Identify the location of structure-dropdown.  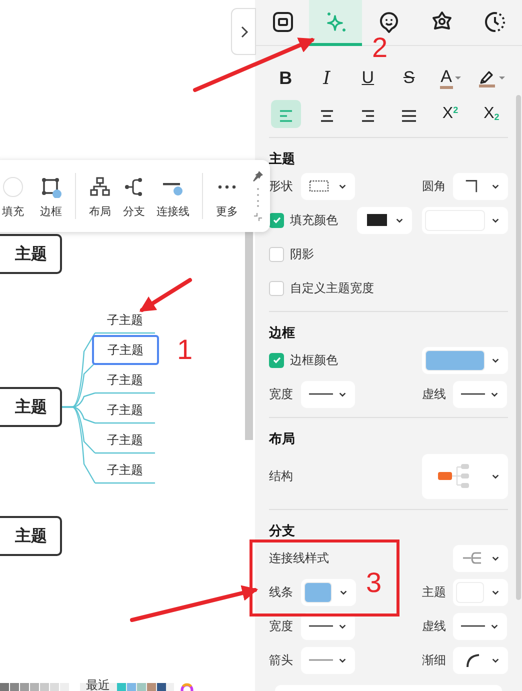
(465, 476).